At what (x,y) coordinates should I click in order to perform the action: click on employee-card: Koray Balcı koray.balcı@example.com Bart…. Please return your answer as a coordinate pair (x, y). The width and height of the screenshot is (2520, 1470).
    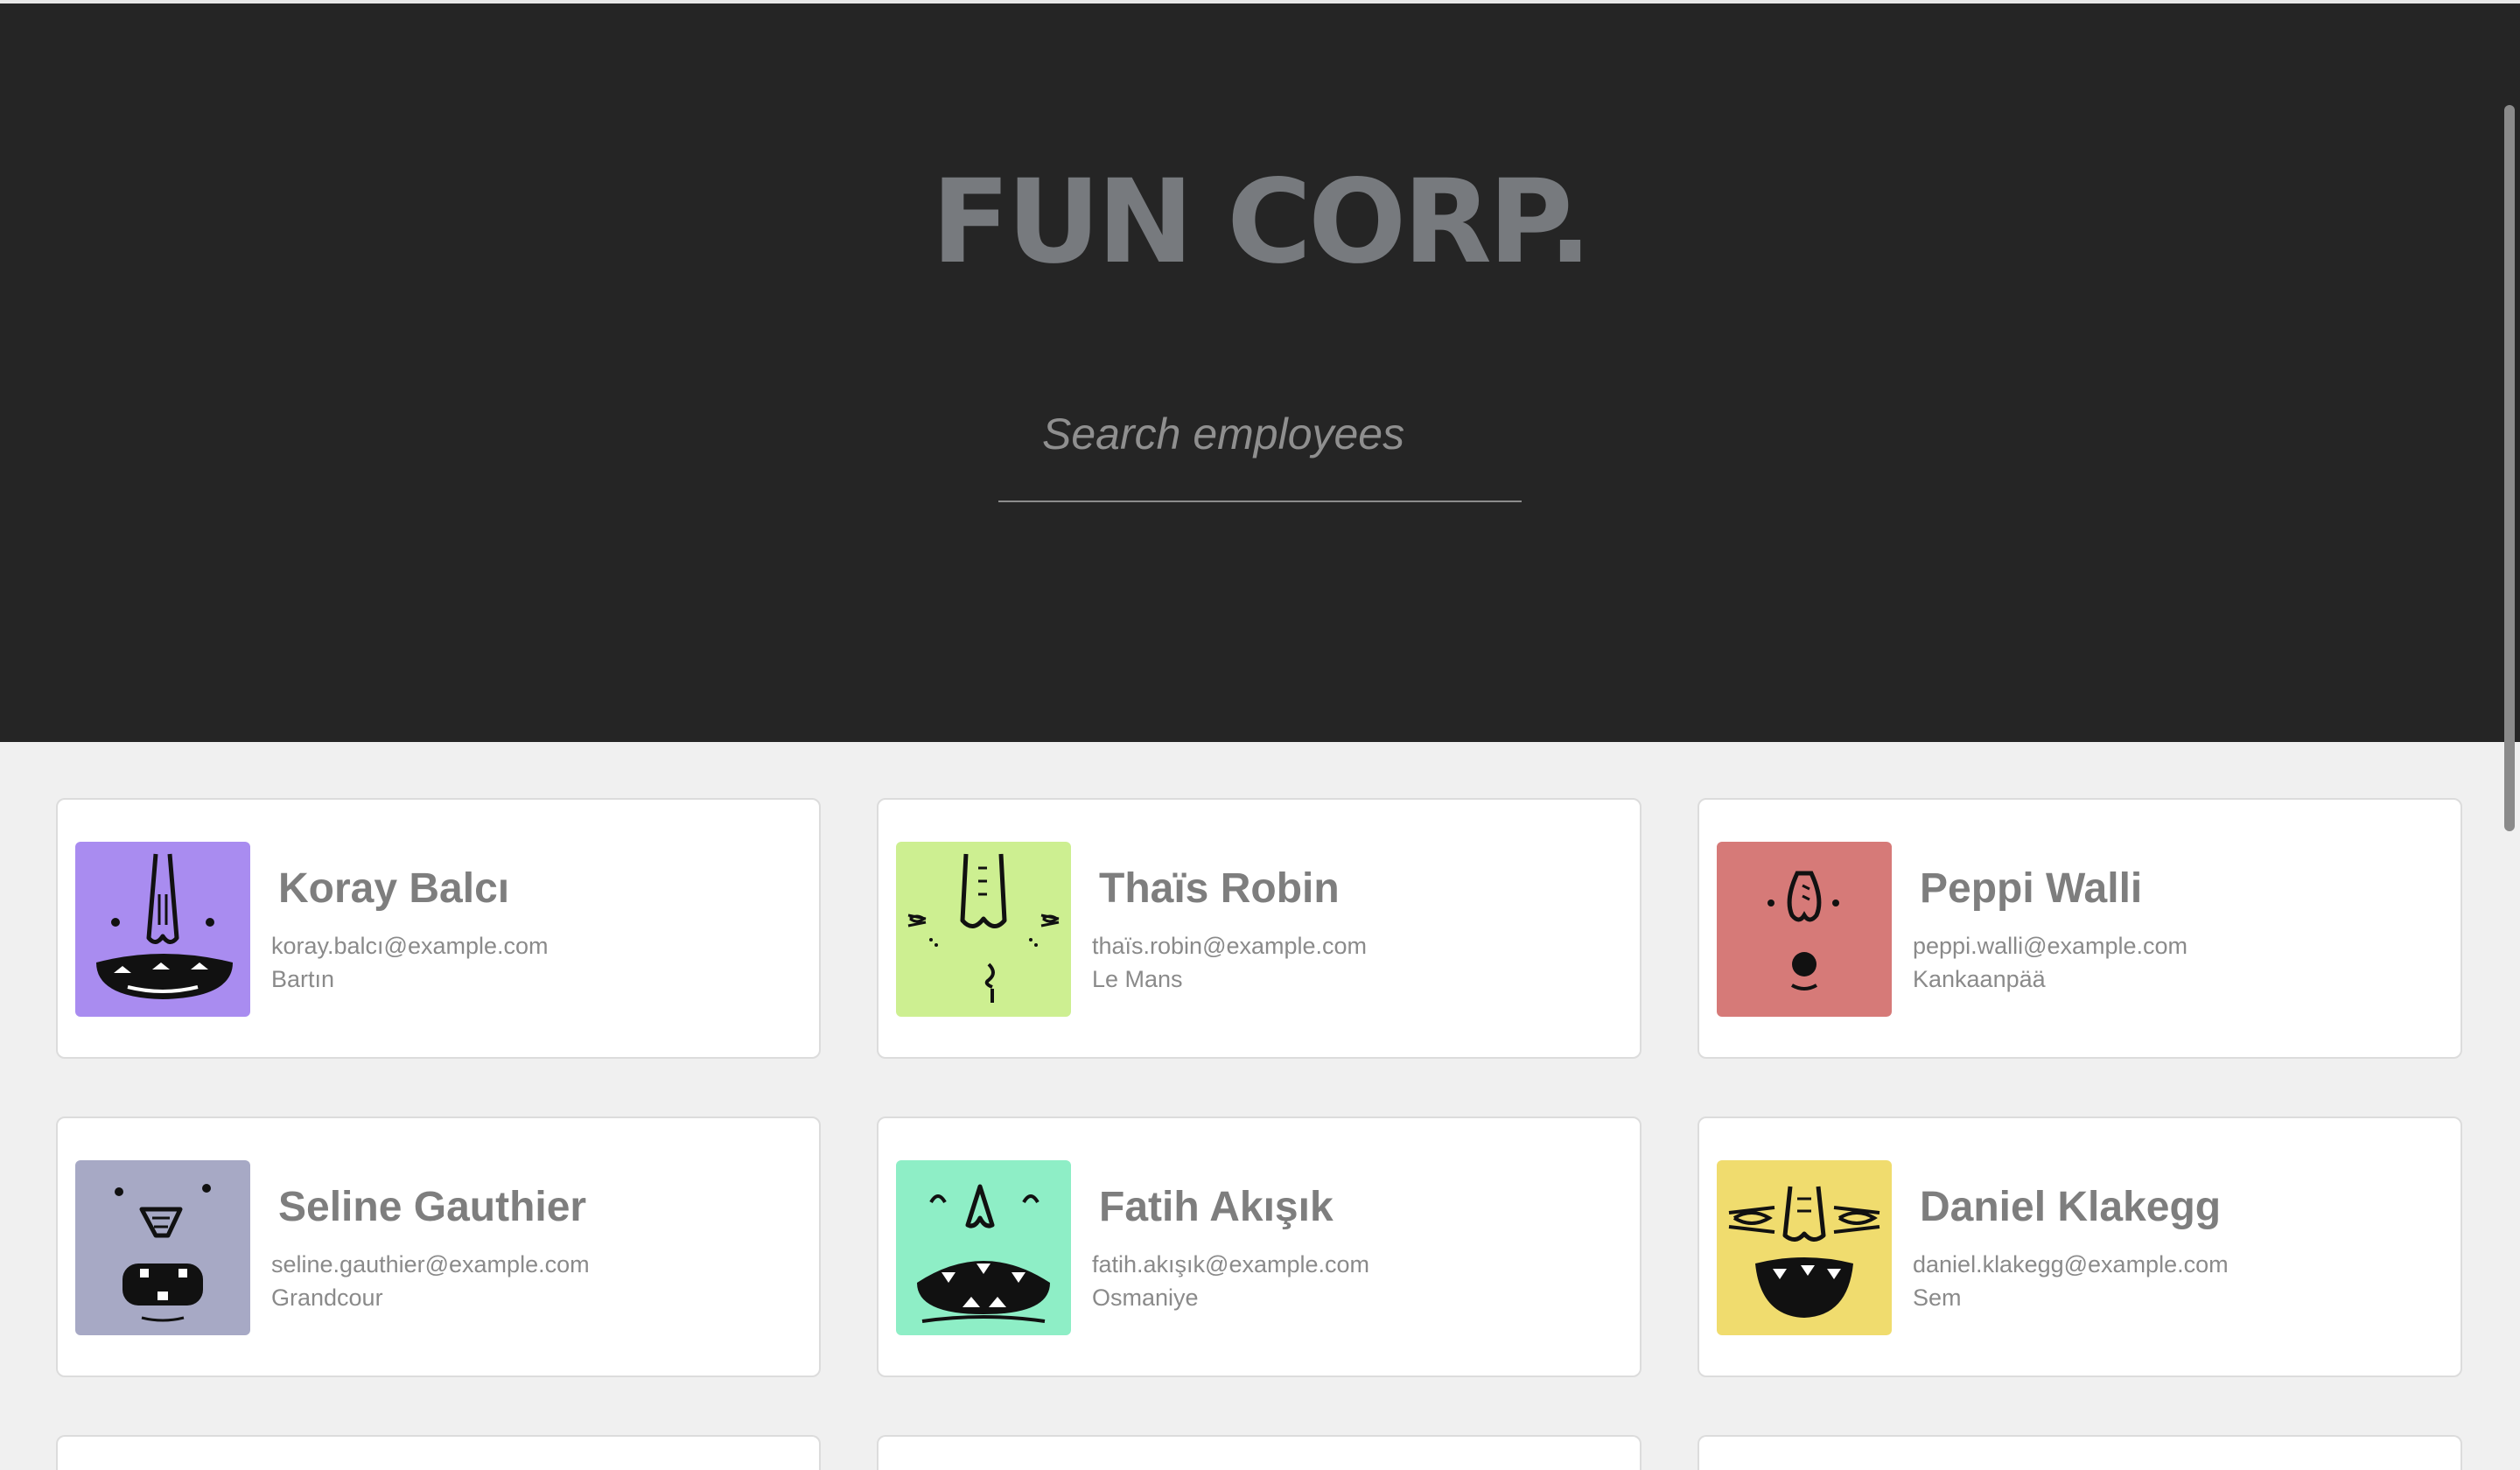
    Looking at the image, I should click on (438, 928).